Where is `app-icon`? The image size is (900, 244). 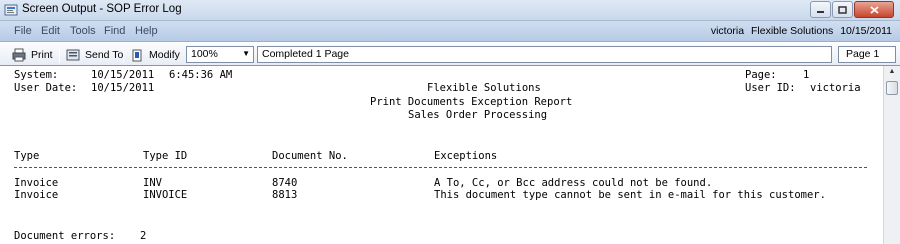 app-icon is located at coordinates (11, 10).